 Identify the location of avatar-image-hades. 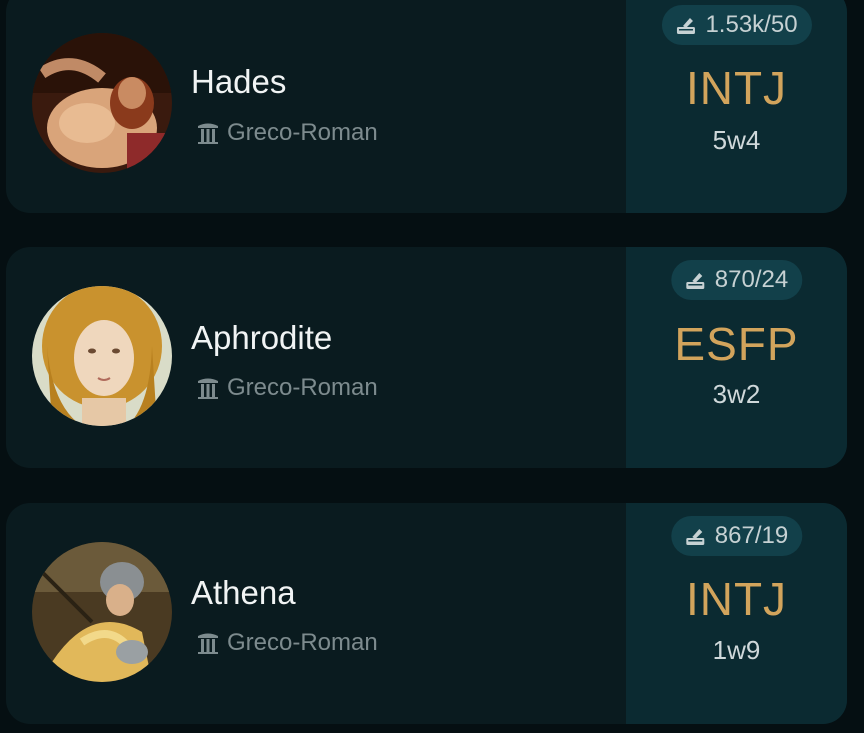
(102, 103).